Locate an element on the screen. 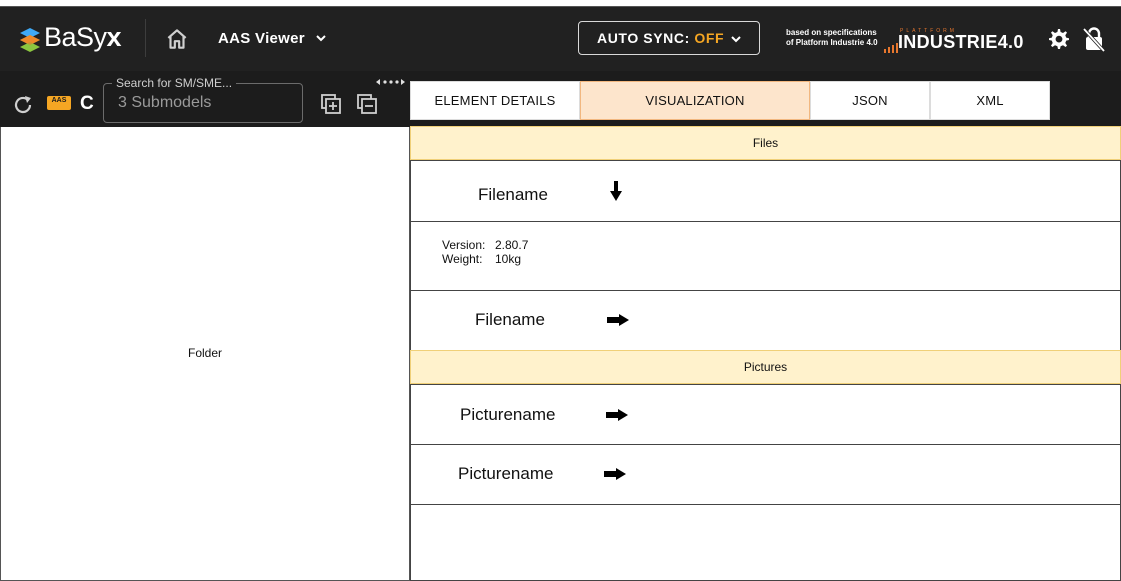 This screenshot has width=1121, height=581. weight-label: Weight: is located at coordinates (462, 259).